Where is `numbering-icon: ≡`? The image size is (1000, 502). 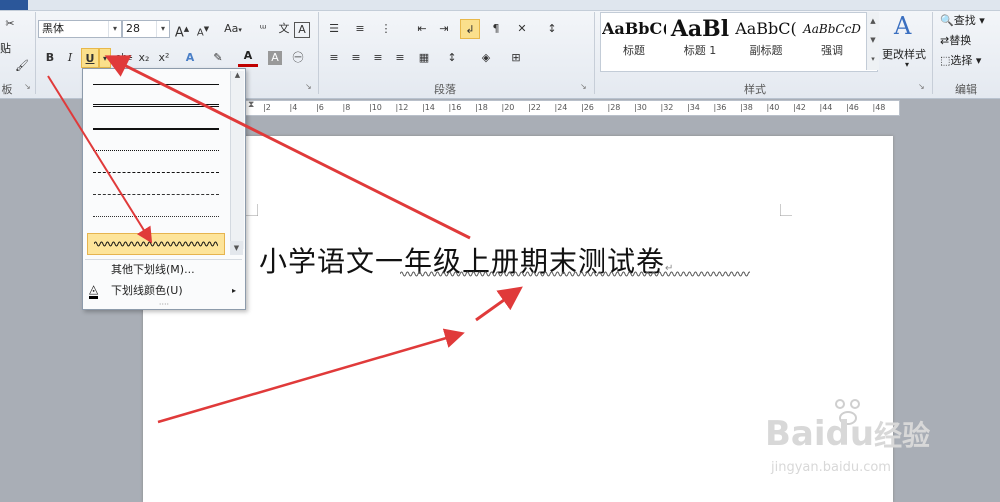
numbering-icon: ≡ is located at coordinates (360, 29).